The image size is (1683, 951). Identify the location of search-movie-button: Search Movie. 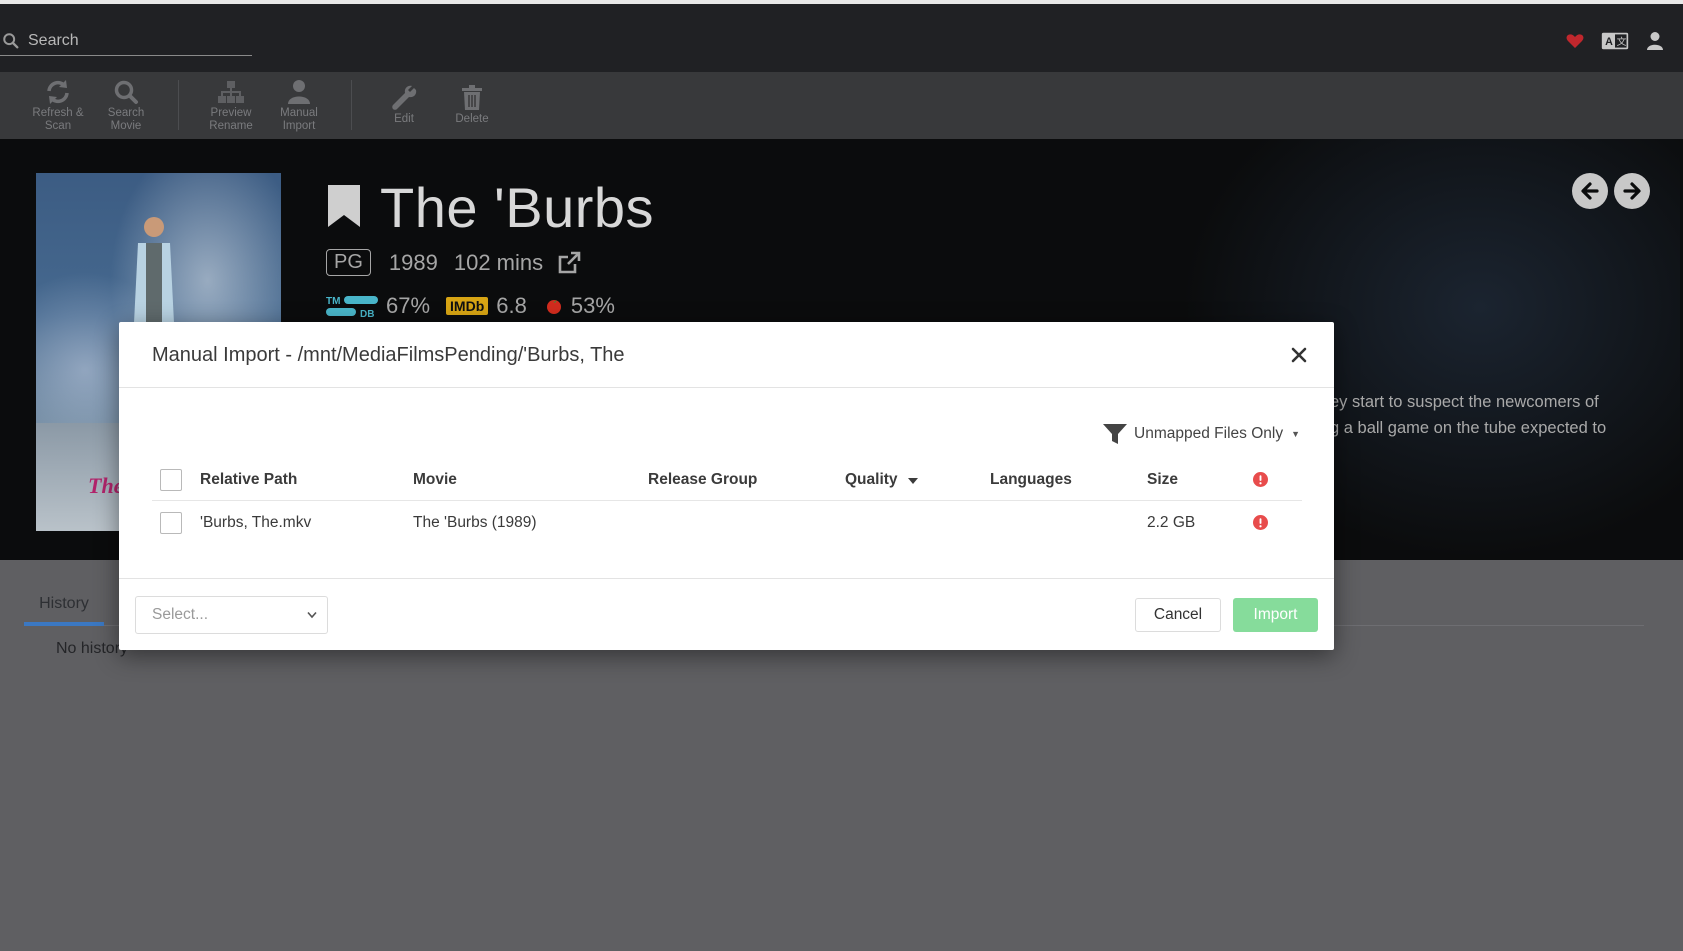
(126, 105).